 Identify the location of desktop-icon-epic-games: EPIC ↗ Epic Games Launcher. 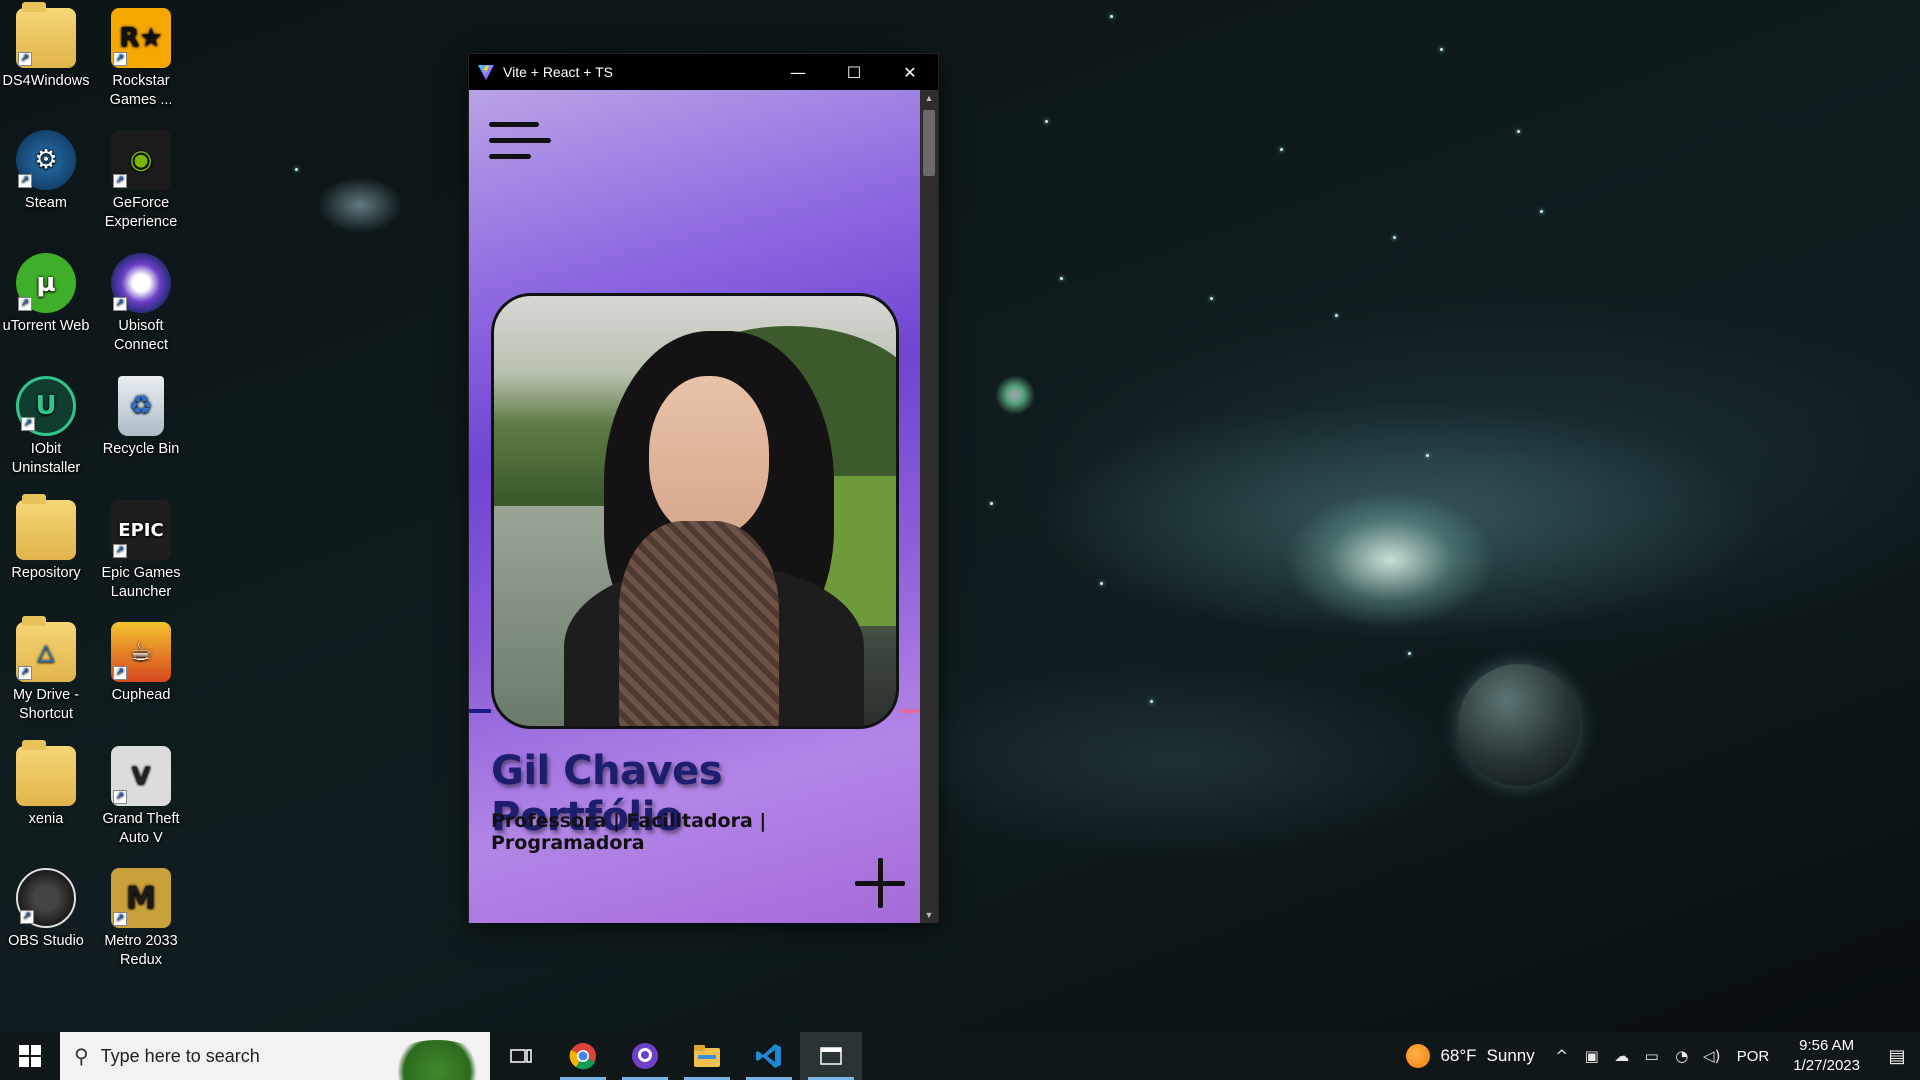
(141, 551).